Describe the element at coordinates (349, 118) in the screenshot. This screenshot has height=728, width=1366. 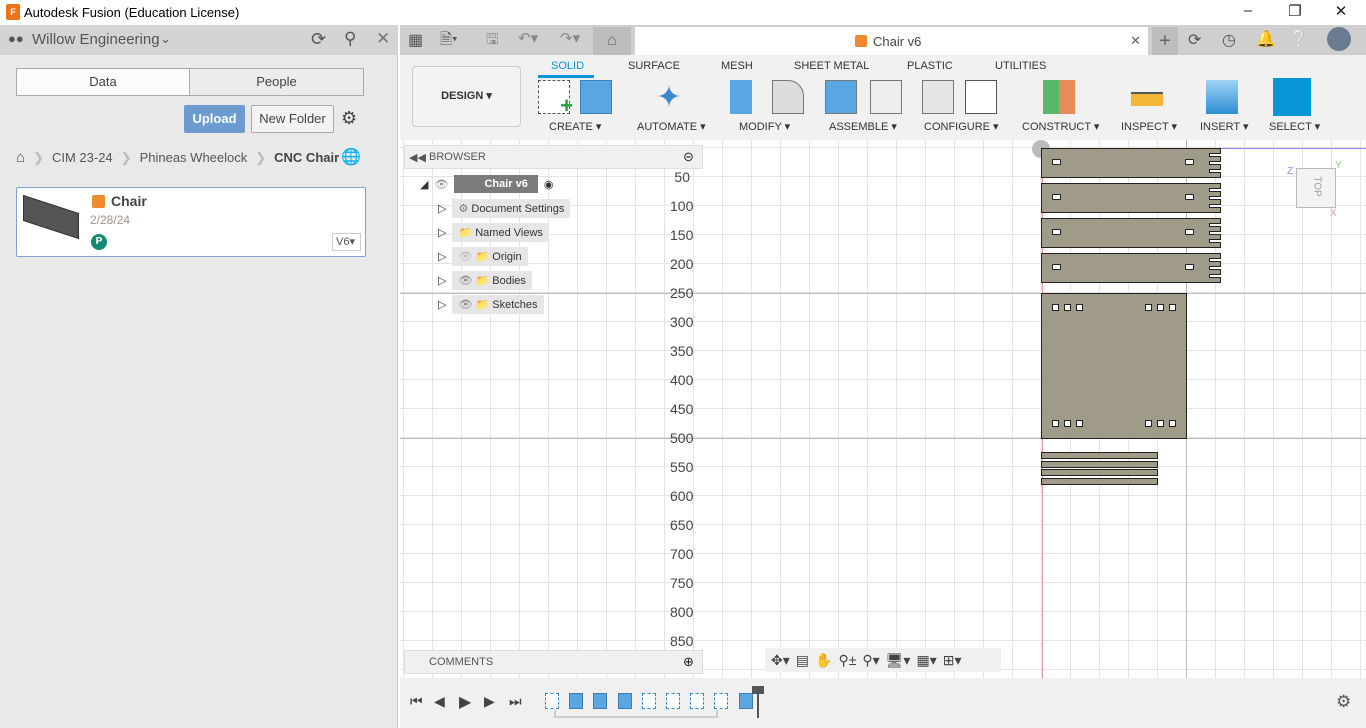
I see `gear-icon: ⚙` at that location.